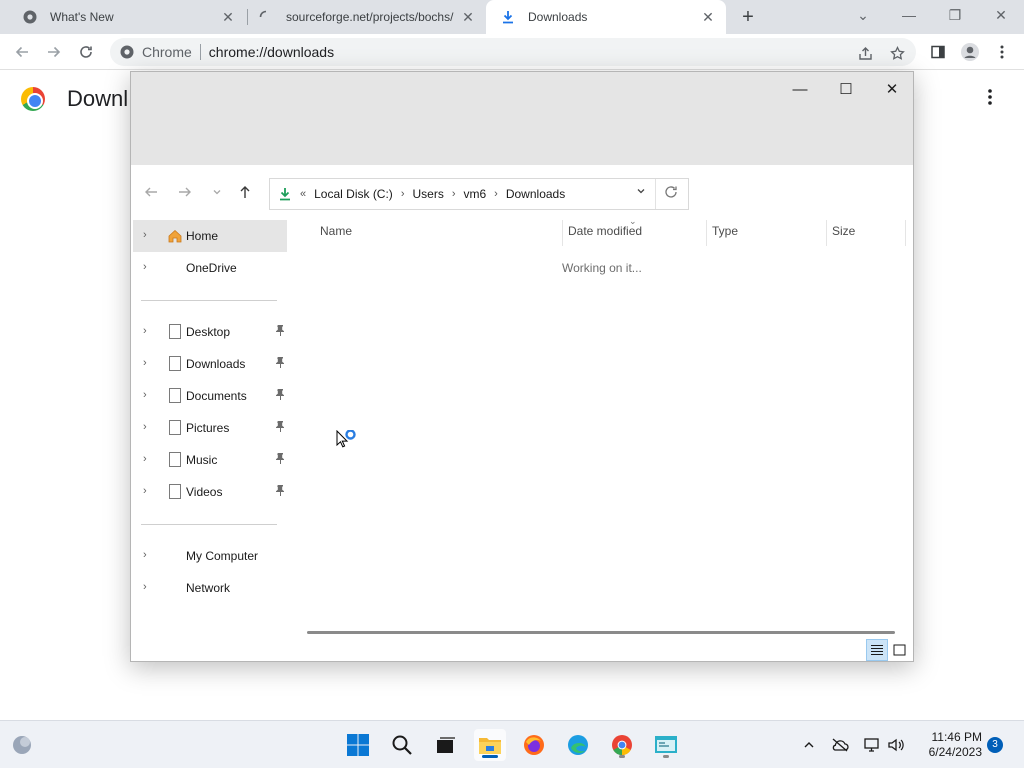 Image resolution: width=1024 pixels, height=768 pixels. What do you see at coordinates (185, 192) in the screenshot?
I see `dialog-forward-button` at bounding box center [185, 192].